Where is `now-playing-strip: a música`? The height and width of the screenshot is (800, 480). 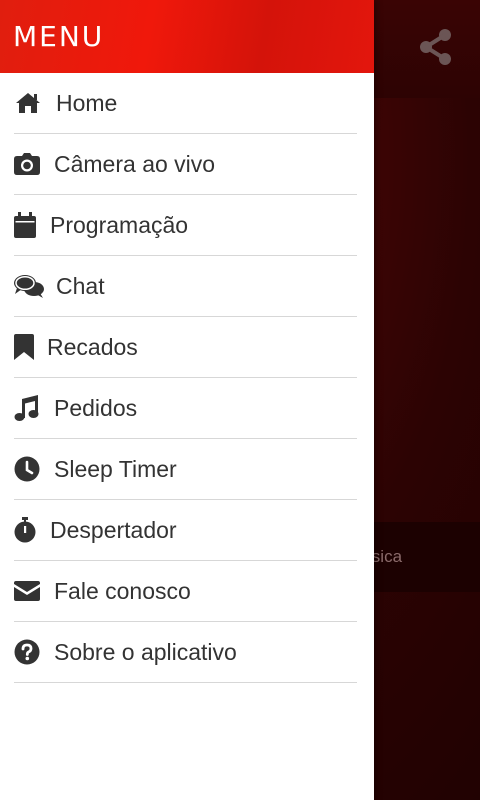 now-playing-strip: a música is located at coordinates (427, 557).